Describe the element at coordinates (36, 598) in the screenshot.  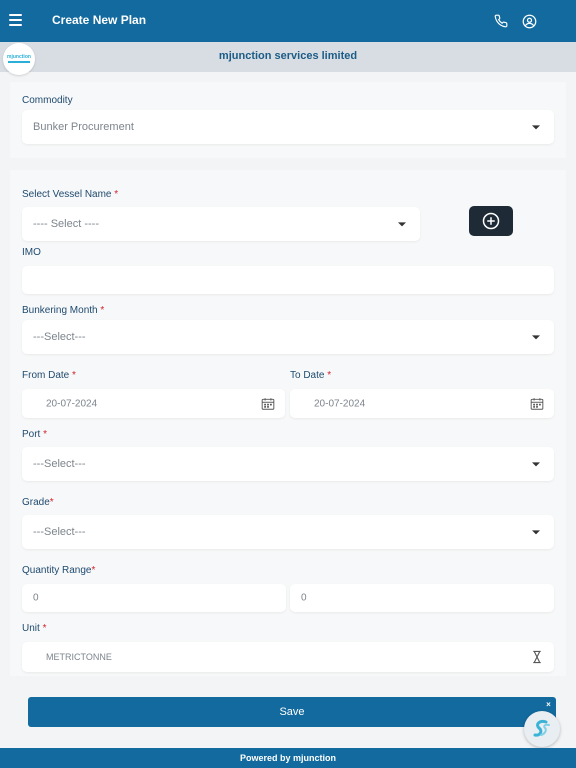
I see `quantity-min-value: 0` at that location.